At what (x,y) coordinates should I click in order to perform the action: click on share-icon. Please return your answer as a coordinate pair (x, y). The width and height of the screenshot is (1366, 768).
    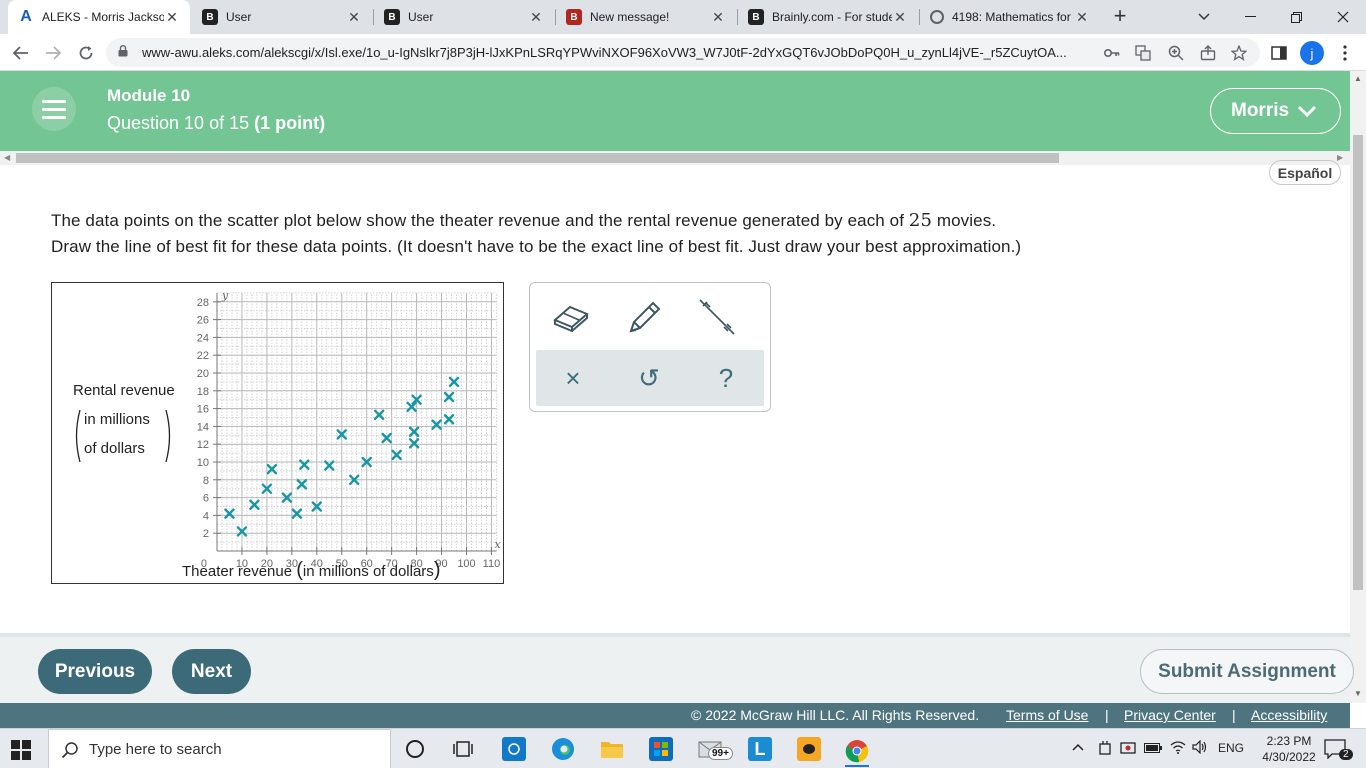
    Looking at the image, I should click on (1208, 53).